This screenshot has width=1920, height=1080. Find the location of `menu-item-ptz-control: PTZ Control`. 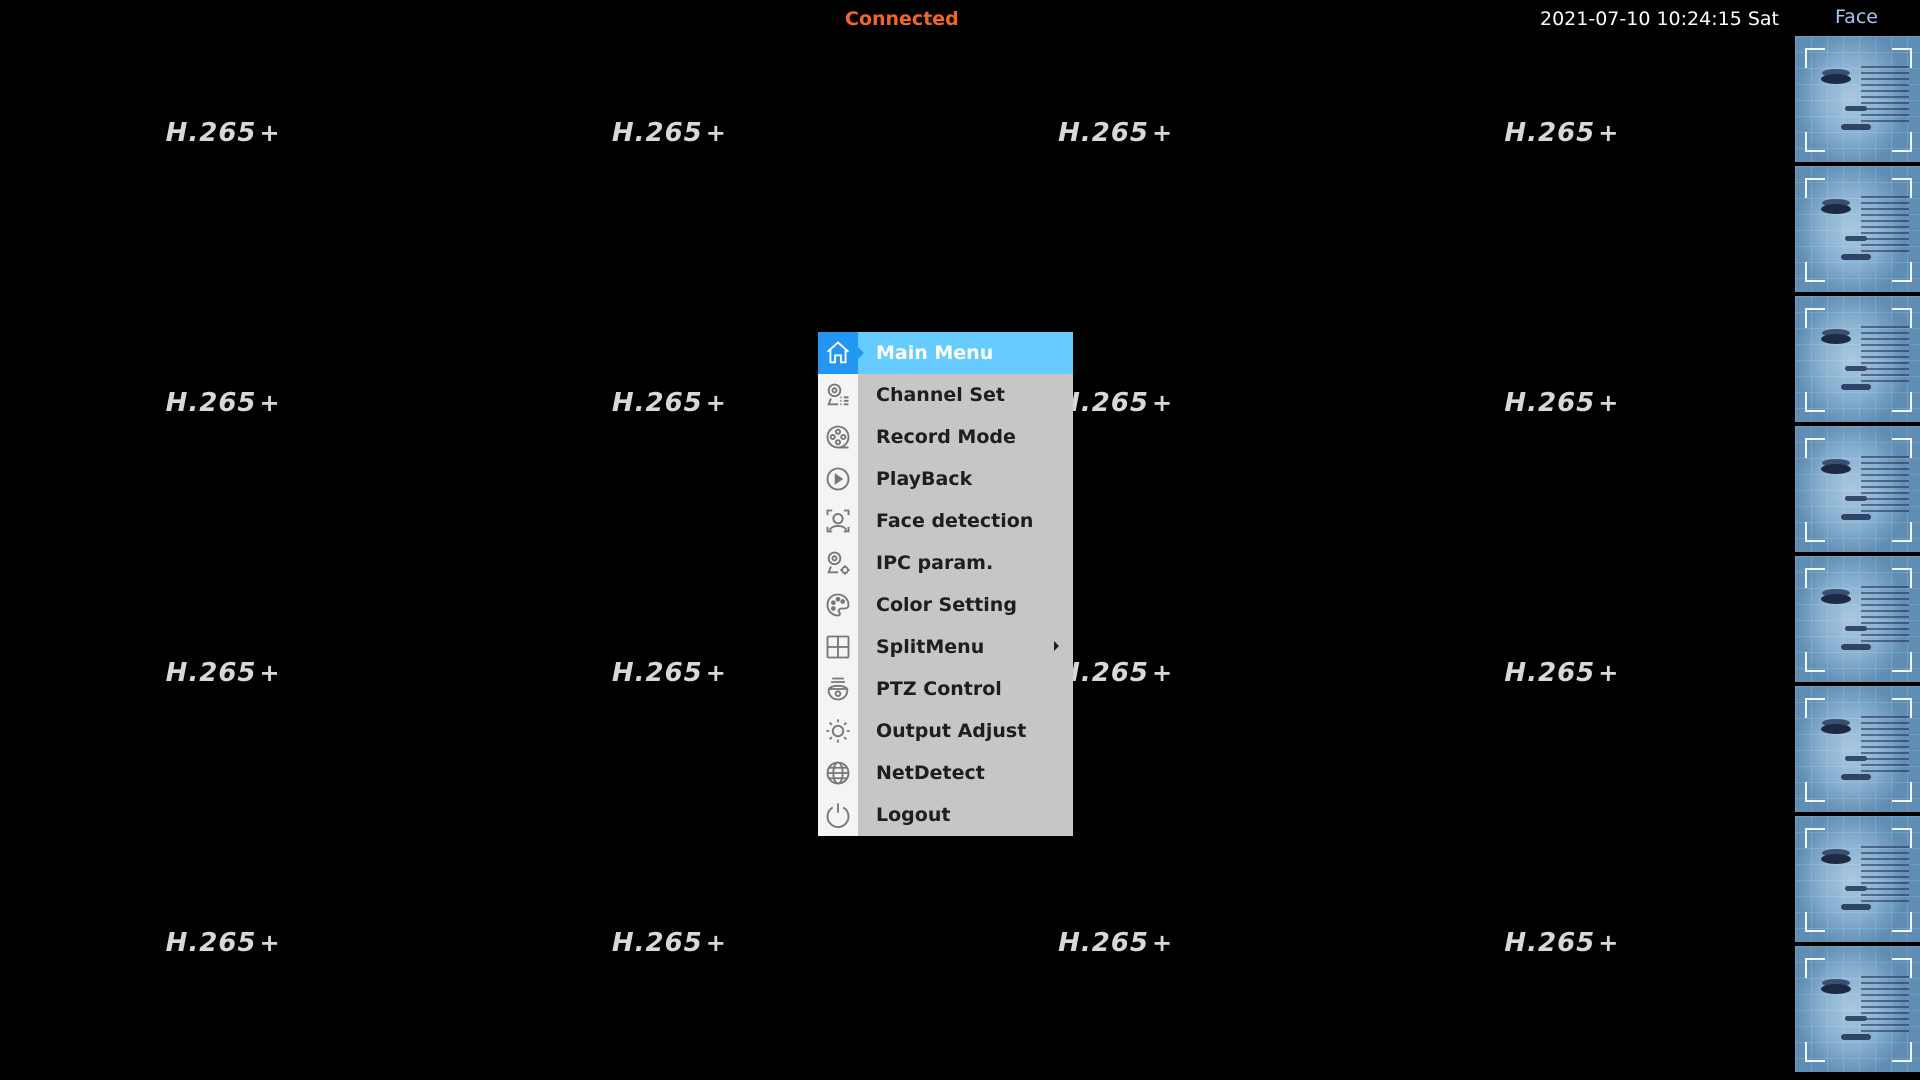

menu-item-ptz-control: PTZ Control is located at coordinates (945, 689).